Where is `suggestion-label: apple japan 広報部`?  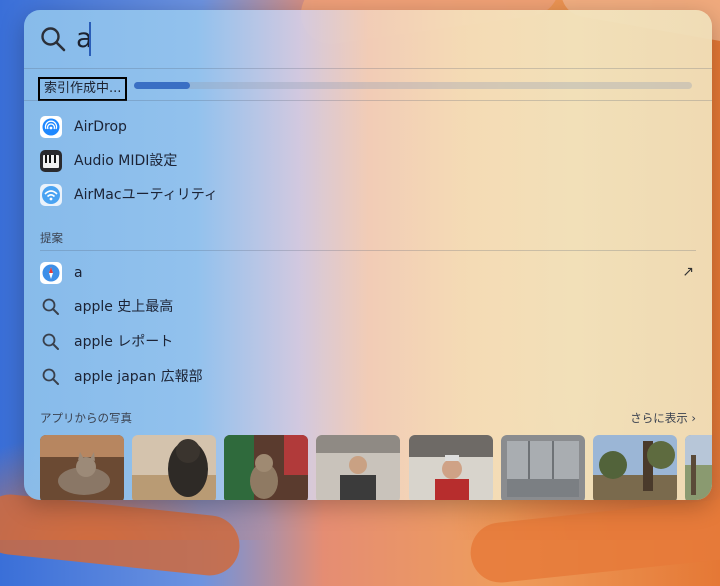
suggestion-label: apple japan 広報部 is located at coordinates (138, 377).